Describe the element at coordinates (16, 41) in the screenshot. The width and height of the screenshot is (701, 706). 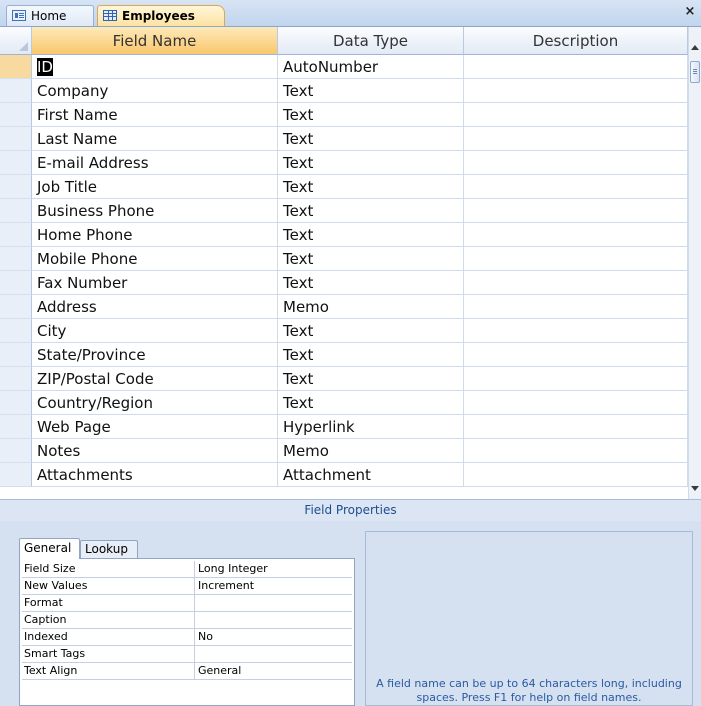
I see `select-all-corner` at that location.